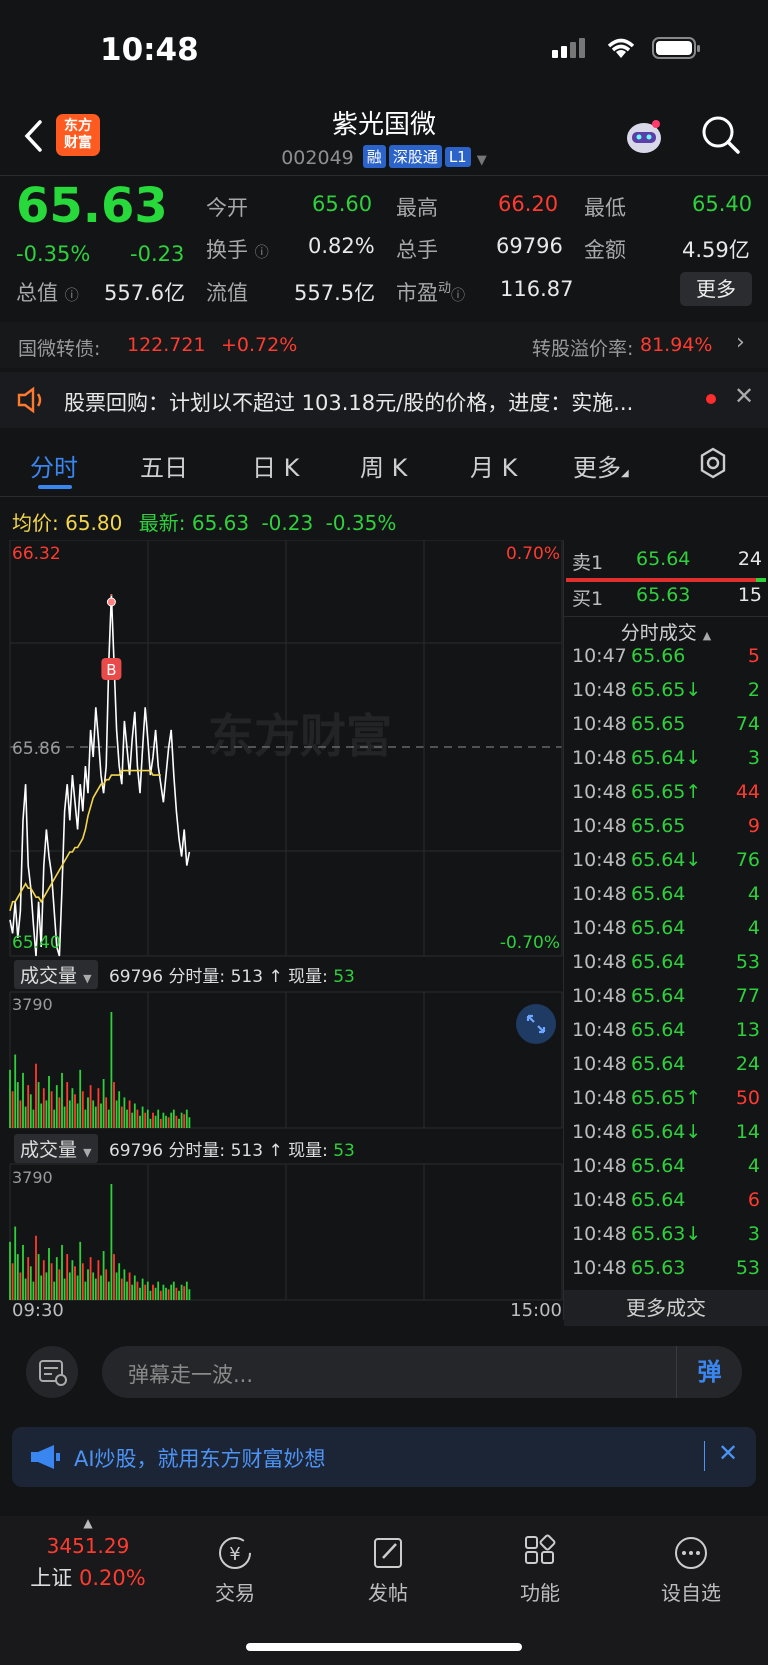  Describe the element at coordinates (383, 465) in the screenshot. I see `tab-week-k: 周 K` at that location.